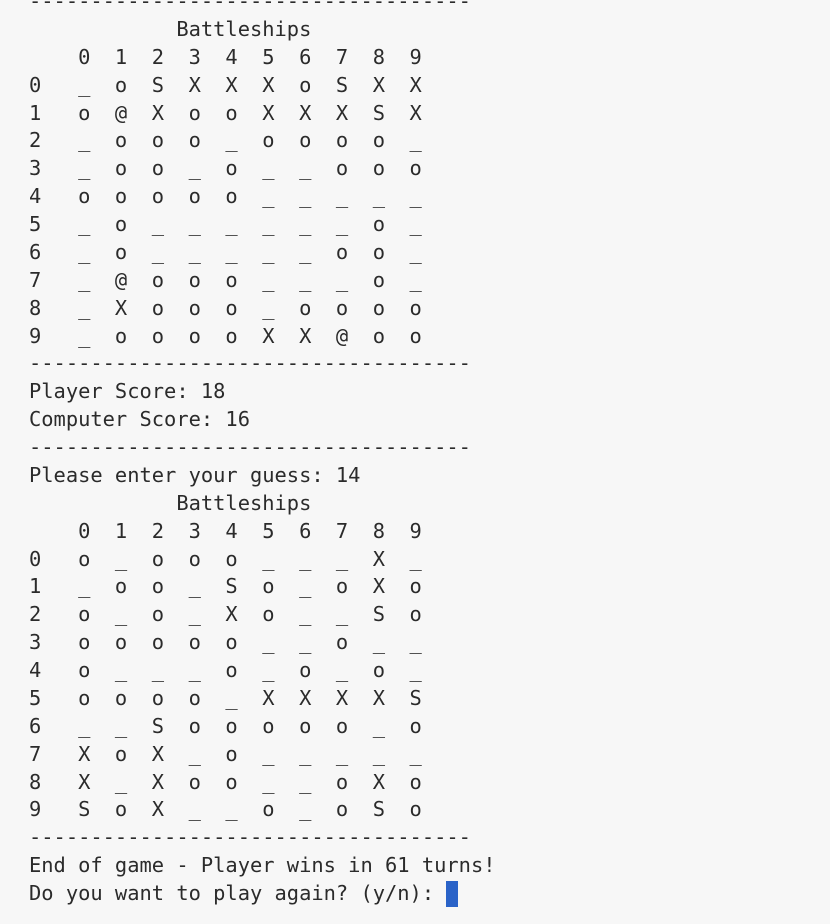 The width and height of the screenshot is (830, 924). I want to click on board-2-column-header: 0 1 2 3 4 5 6 7 8 9, so click(225, 530).